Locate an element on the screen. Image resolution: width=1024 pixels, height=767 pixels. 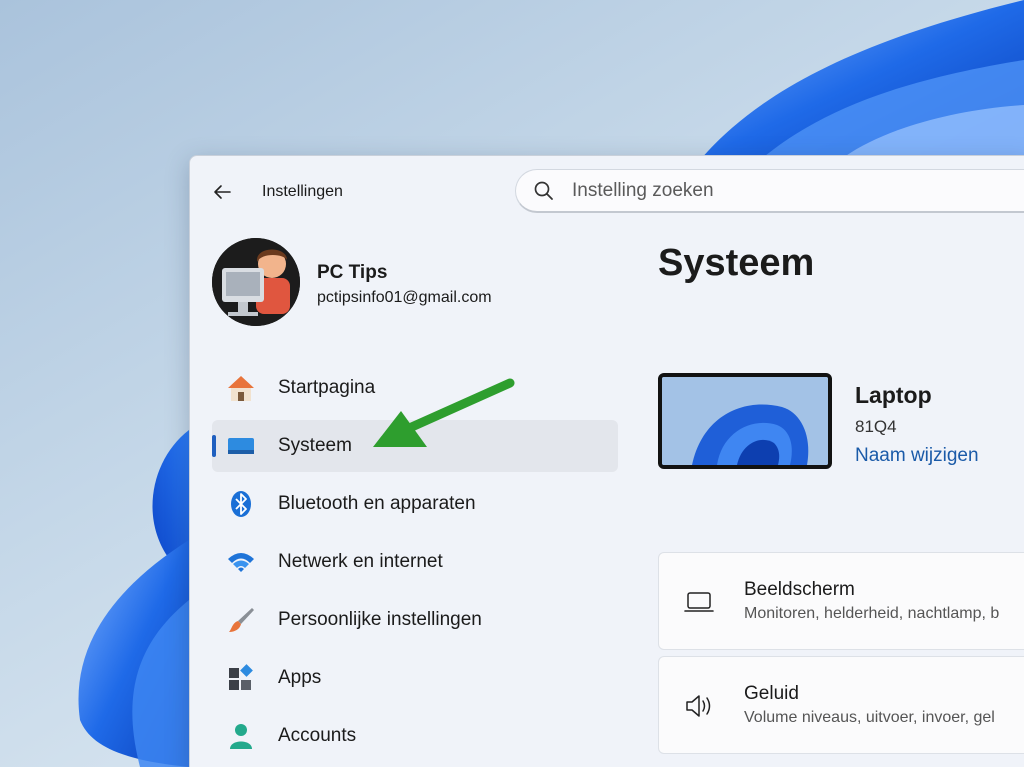
user-email: pctipsinfo01@gmail.com is located at coordinates (404, 297).